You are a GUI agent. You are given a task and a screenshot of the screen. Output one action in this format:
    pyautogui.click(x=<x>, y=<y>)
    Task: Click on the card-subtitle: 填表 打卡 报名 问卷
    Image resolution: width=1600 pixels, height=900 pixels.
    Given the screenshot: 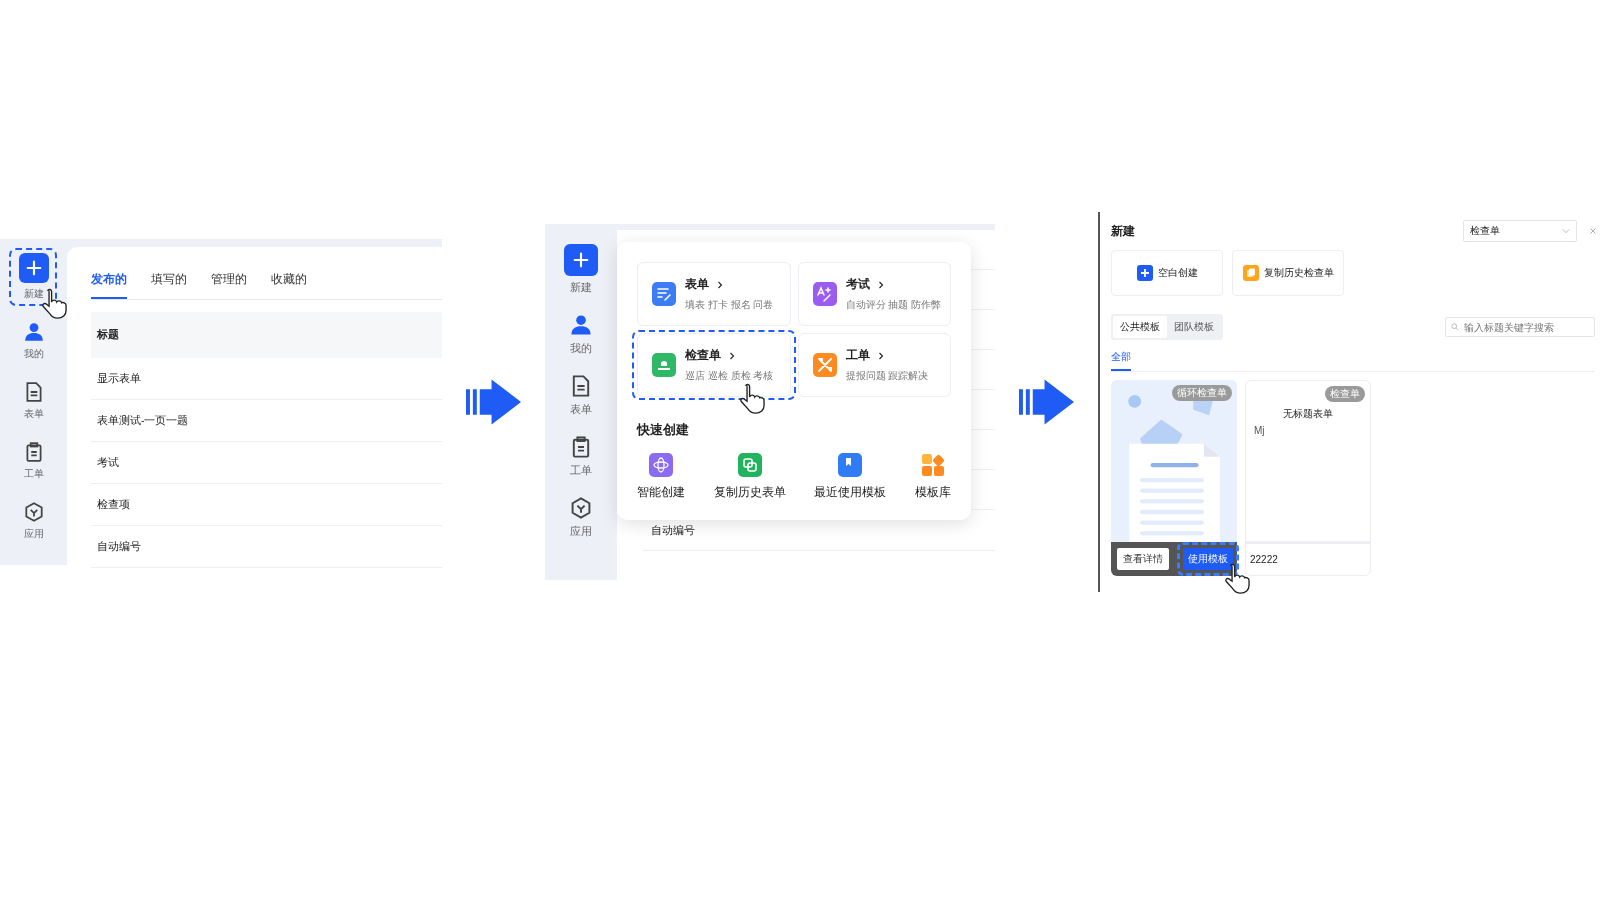 What is the action you would take?
    pyautogui.click(x=729, y=305)
    